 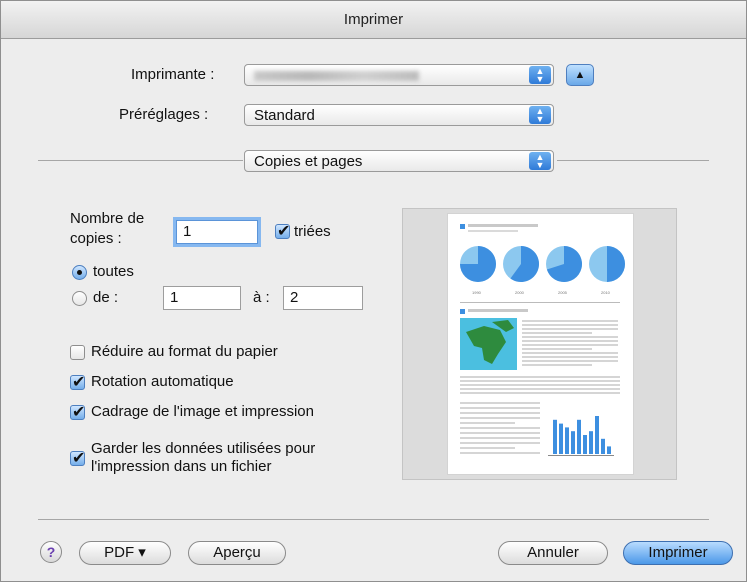 What do you see at coordinates (312, 231) in the screenshot?
I see `collated-label: triées` at bounding box center [312, 231].